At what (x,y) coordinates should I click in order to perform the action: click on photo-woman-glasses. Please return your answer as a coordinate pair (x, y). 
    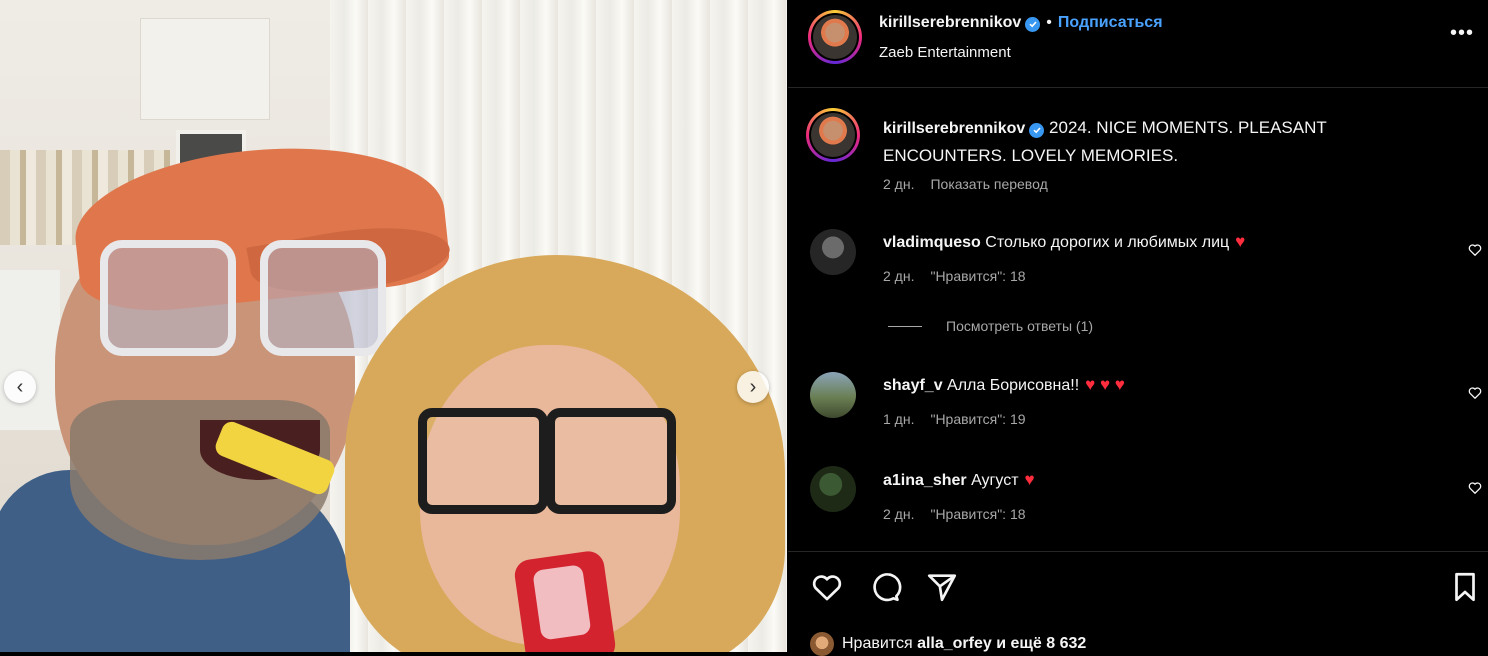
    Looking at the image, I should click on (547, 461).